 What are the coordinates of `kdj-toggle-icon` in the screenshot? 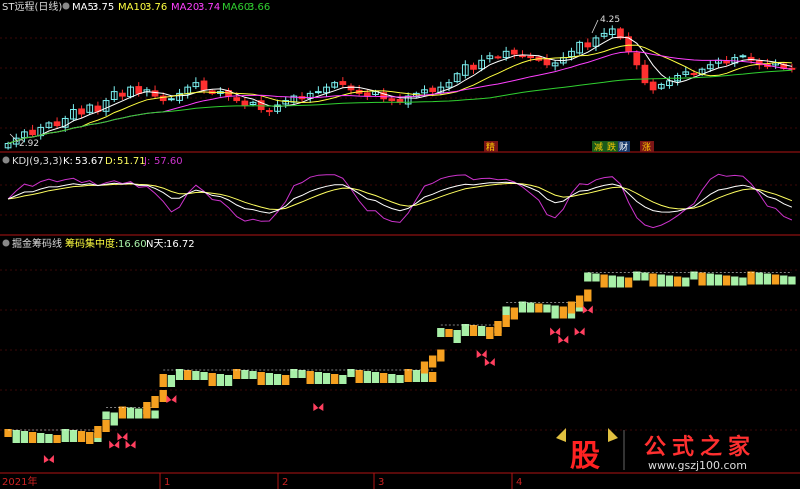 It's located at (6, 160).